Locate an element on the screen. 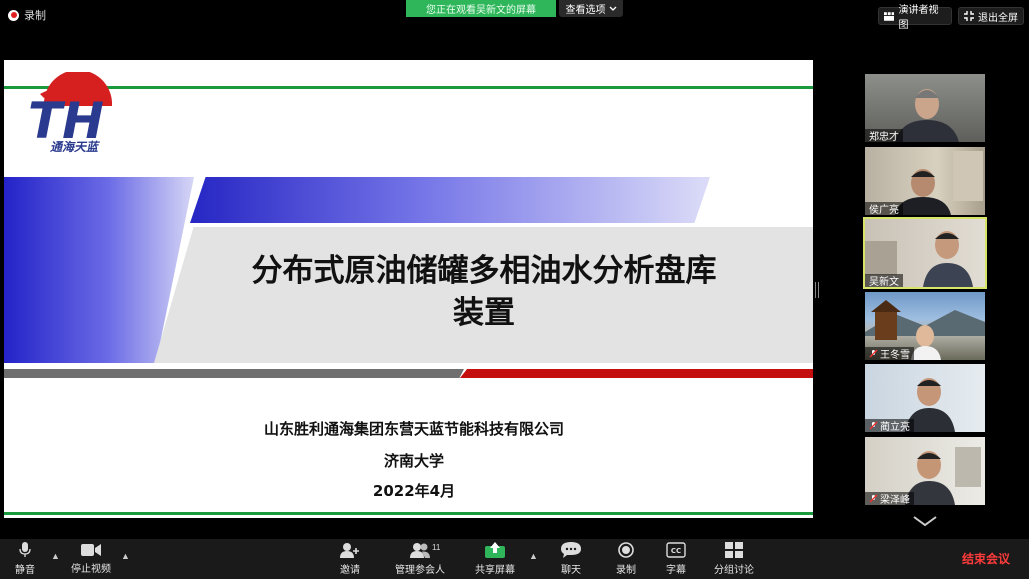  participant-name-bar: 侯广亮 is located at coordinates (884, 208).